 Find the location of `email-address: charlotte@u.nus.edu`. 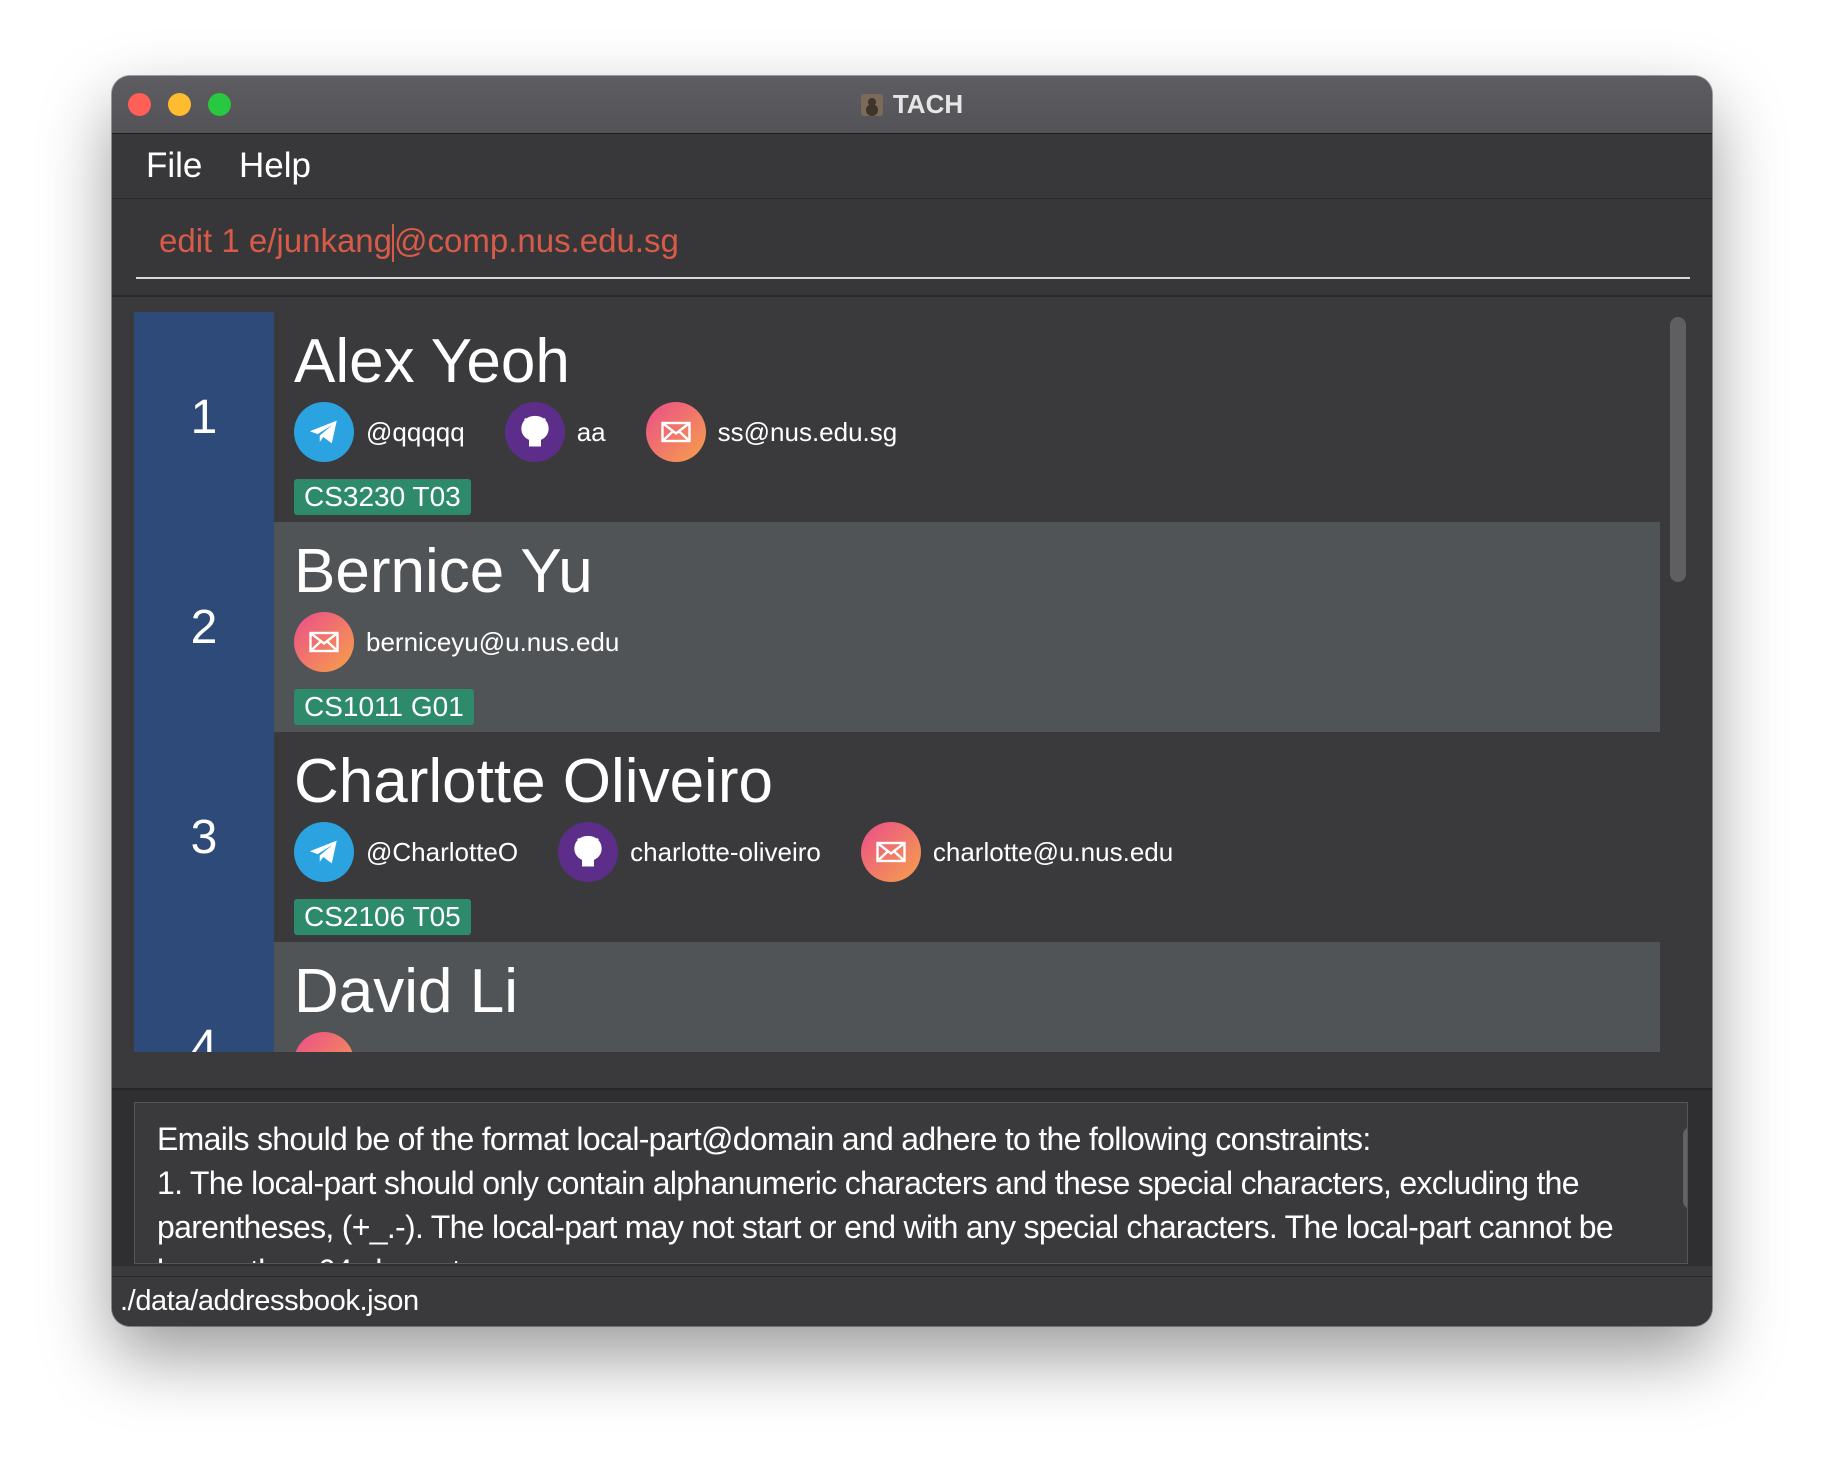

email-address: charlotte@u.nus.edu is located at coordinates (1053, 851).